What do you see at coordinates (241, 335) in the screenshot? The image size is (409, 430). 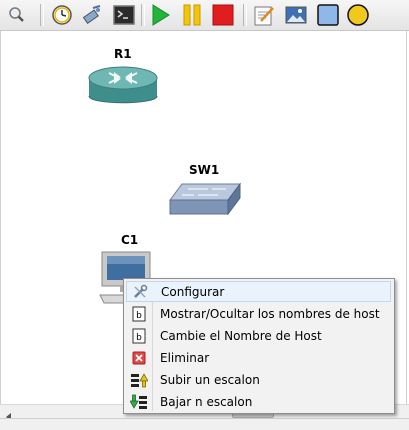 I see `menu-item-label: Cambie el Nombre de Host` at bounding box center [241, 335].